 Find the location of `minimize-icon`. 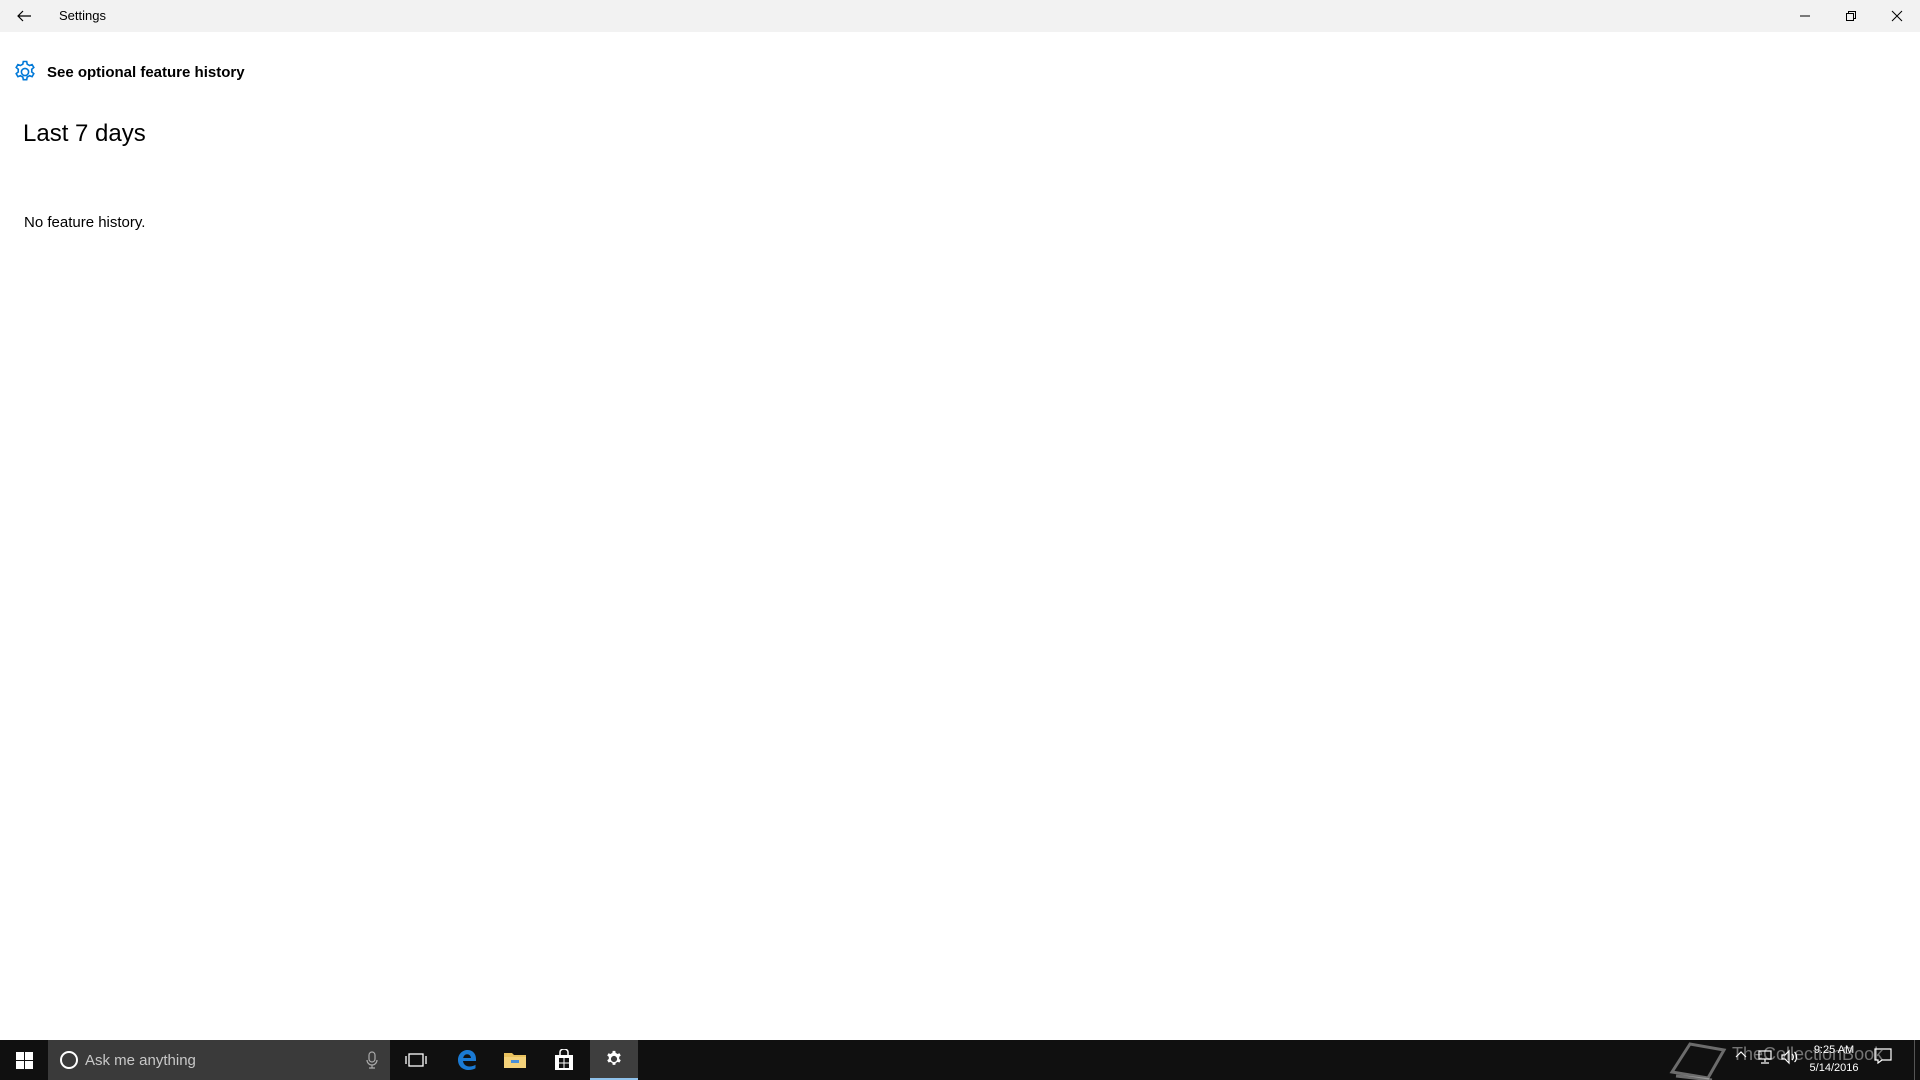

minimize-icon is located at coordinates (1805, 16).